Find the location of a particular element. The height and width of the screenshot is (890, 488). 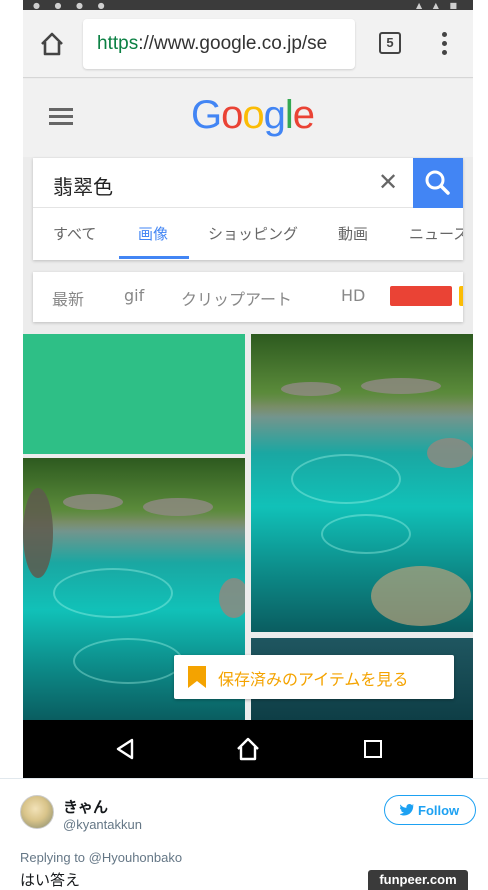

search-button is located at coordinates (438, 183).